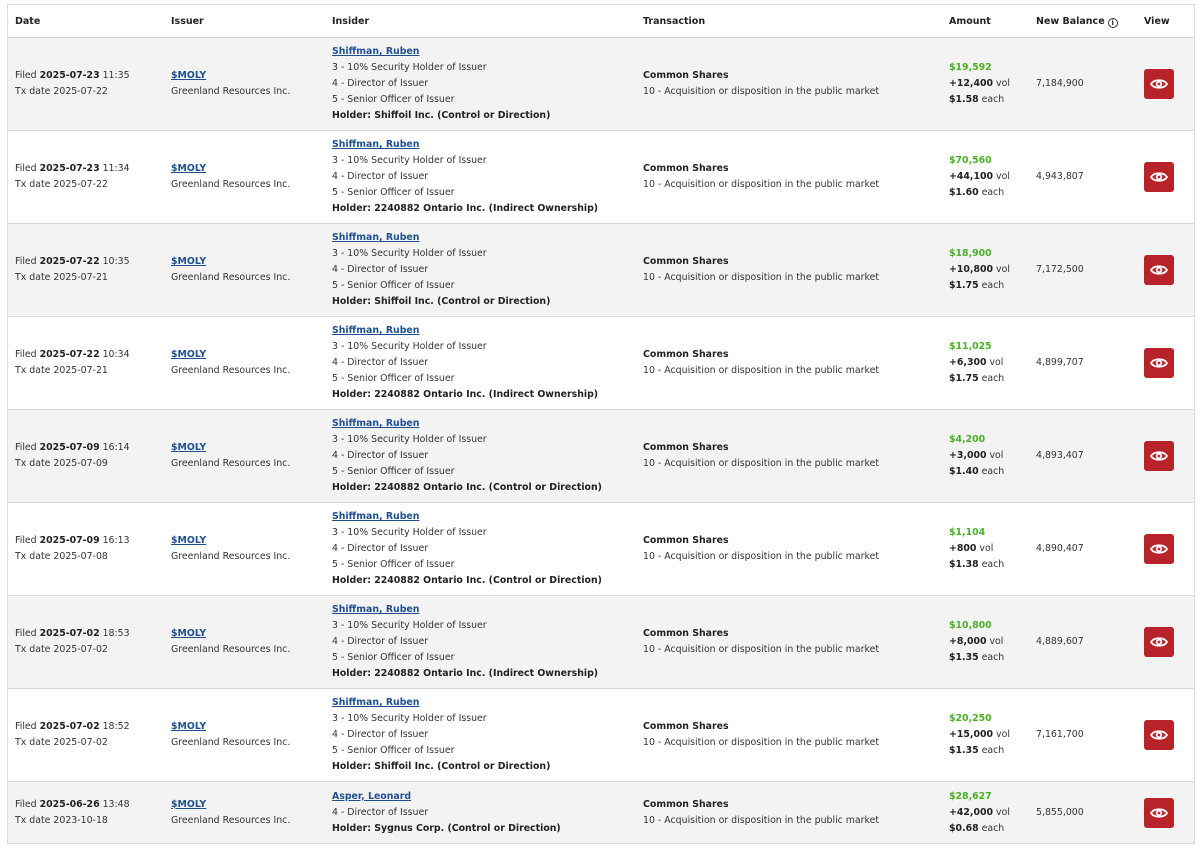 The height and width of the screenshot is (851, 1200). I want to click on issuer-name: Greenland Resources Inc., so click(231, 277).